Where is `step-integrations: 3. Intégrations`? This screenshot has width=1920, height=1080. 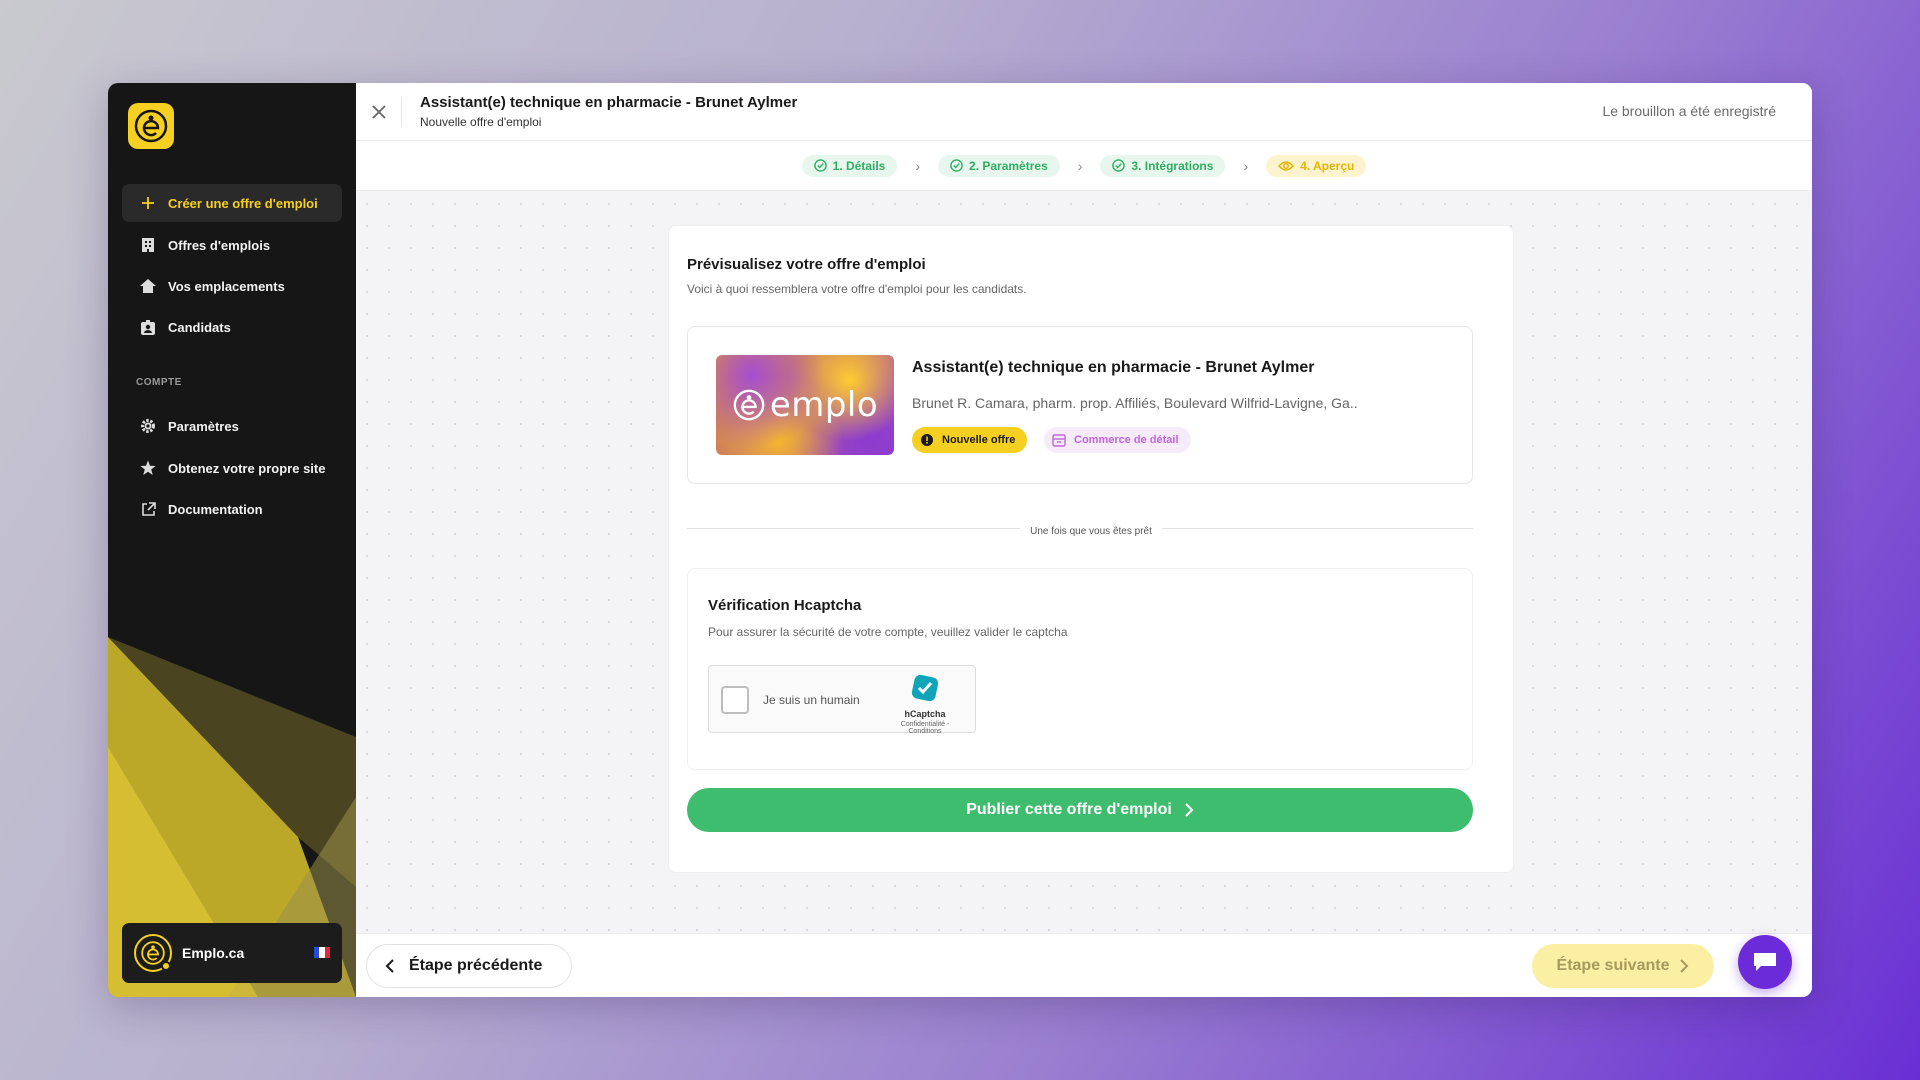
step-integrations: 3. Intégrations is located at coordinates (1163, 165).